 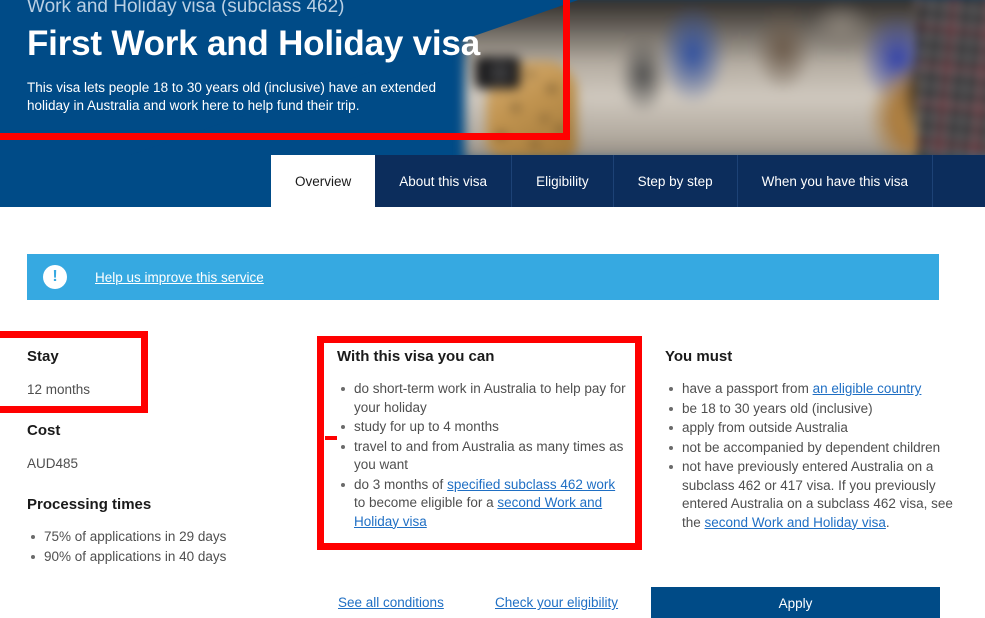 I want to click on list-item: be 18 to 30 years old (inclusive), so click(x=815, y=409).